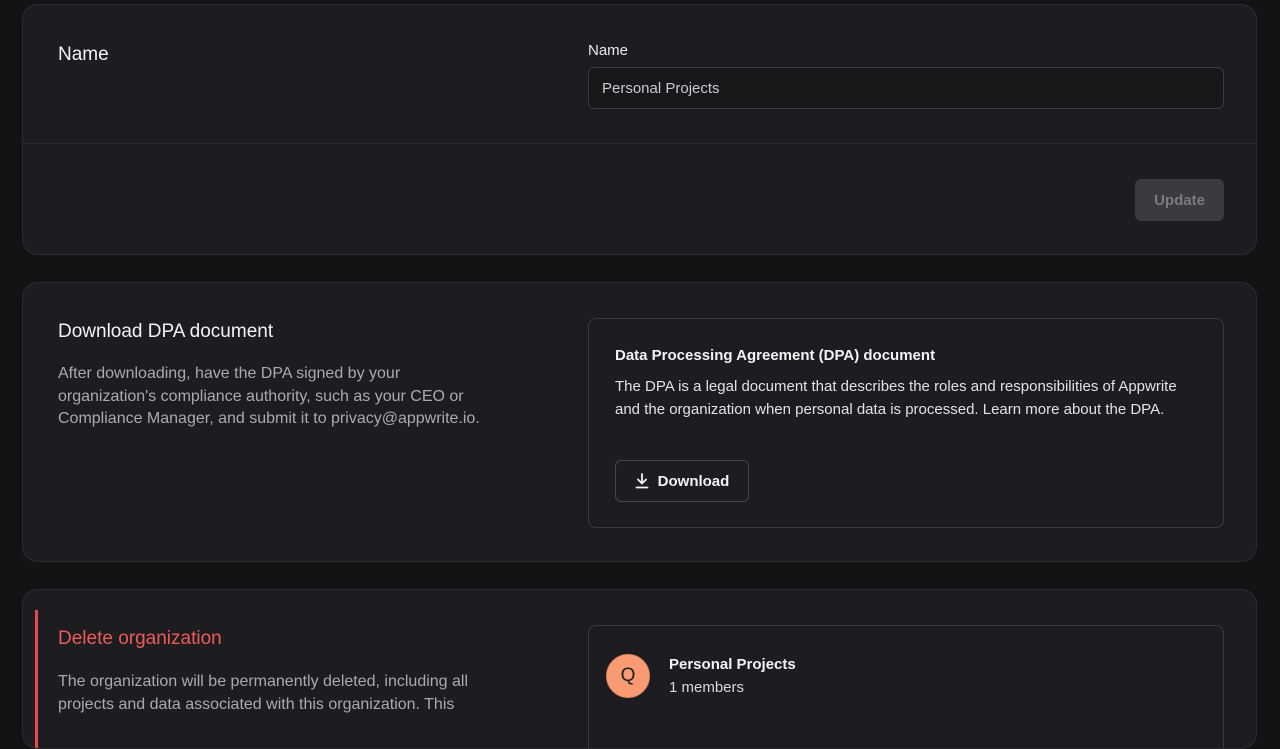 The width and height of the screenshot is (1280, 749). What do you see at coordinates (83, 54) in the screenshot?
I see `name-section-title: Name` at bounding box center [83, 54].